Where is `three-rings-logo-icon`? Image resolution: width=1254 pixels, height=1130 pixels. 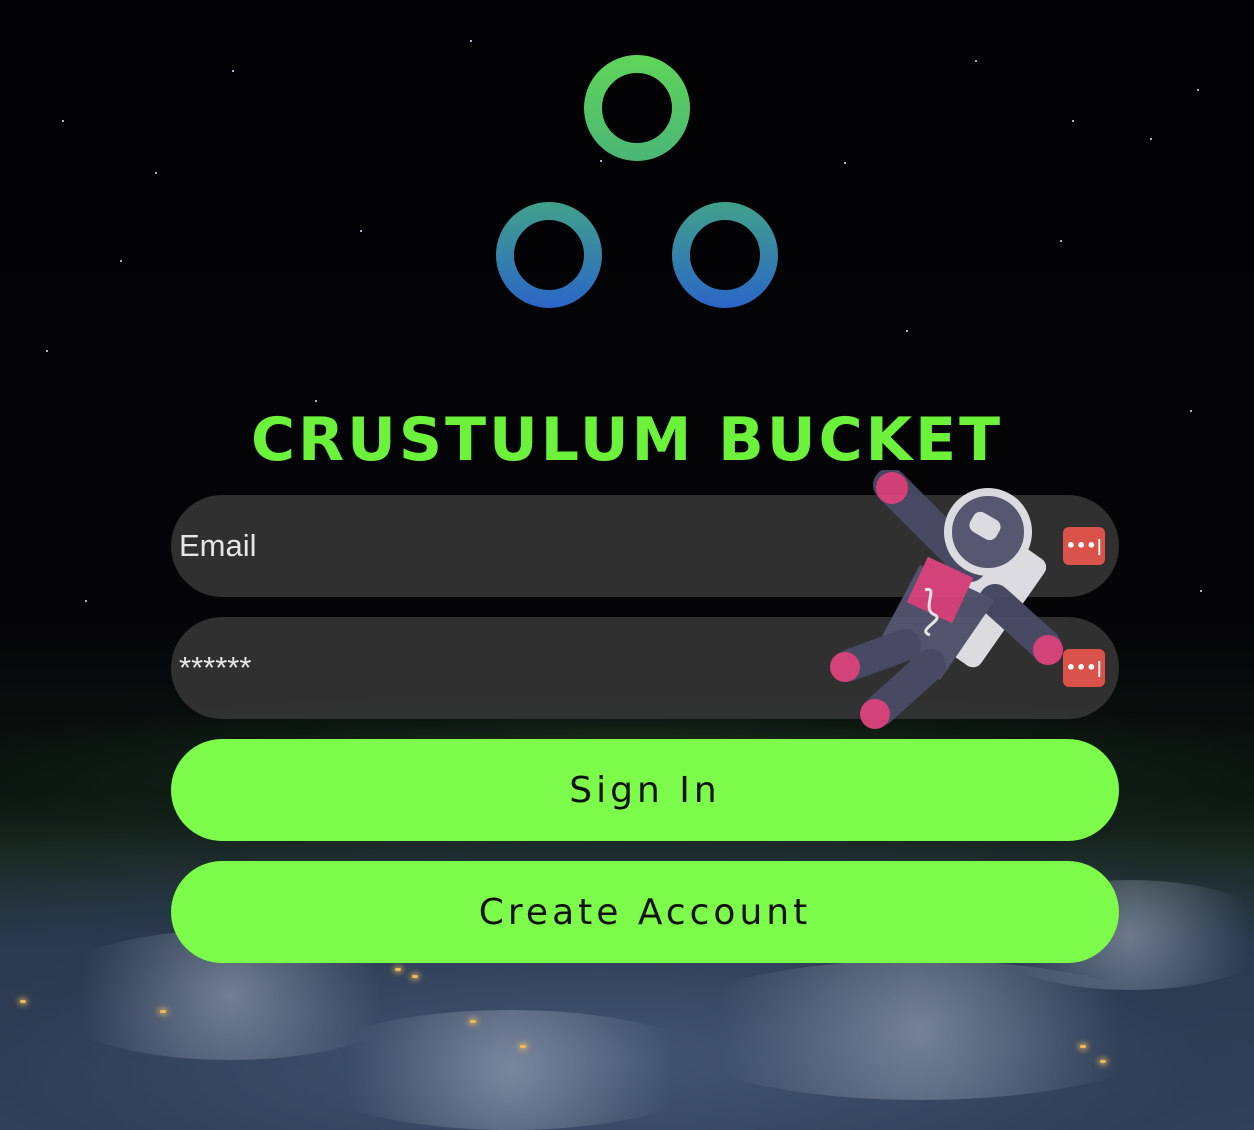 three-rings-logo-icon is located at coordinates (637, 181).